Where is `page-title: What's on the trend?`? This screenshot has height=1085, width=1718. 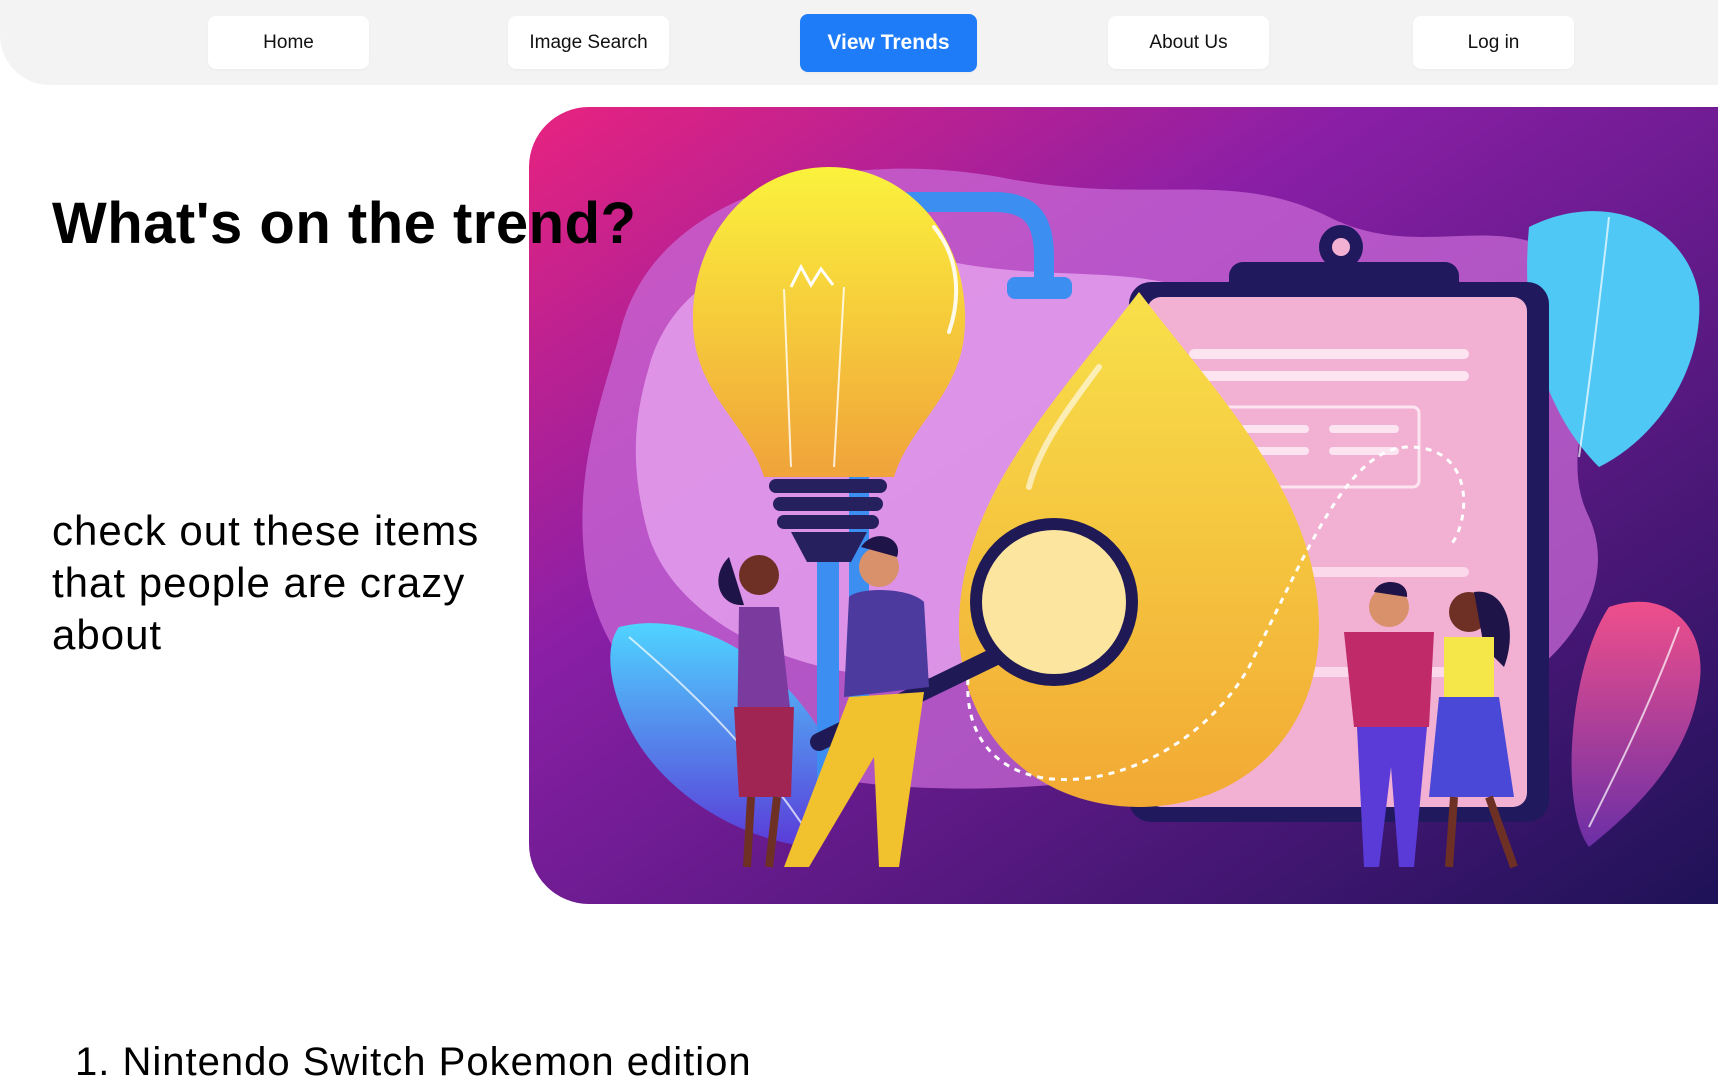 page-title: What's on the trend? is located at coordinates (344, 223).